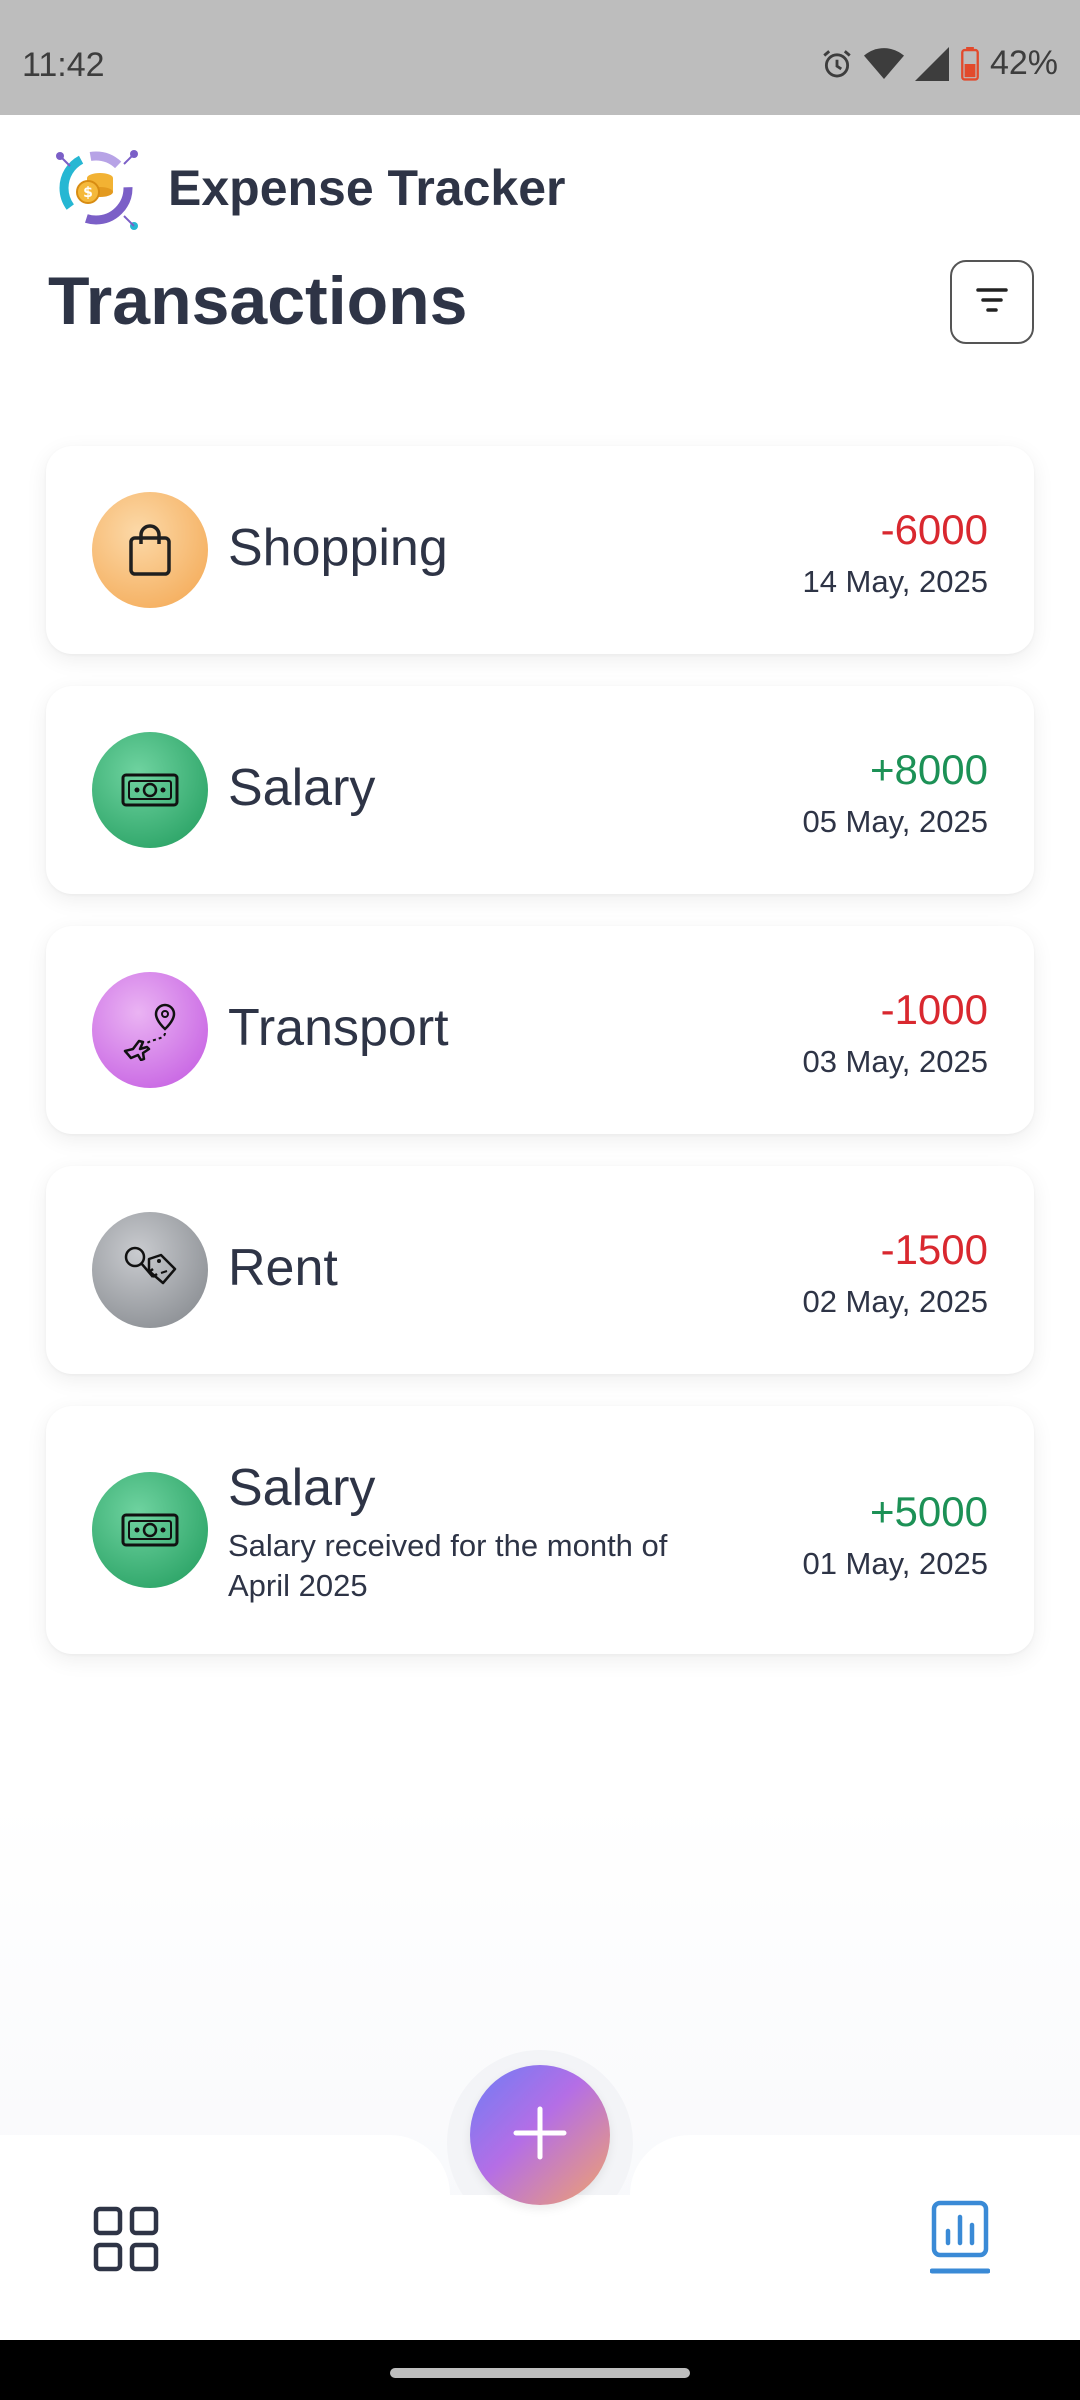 The width and height of the screenshot is (1080, 2400). Describe the element at coordinates (338, 1028) in the screenshot. I see `transaction-name: Transport` at that location.